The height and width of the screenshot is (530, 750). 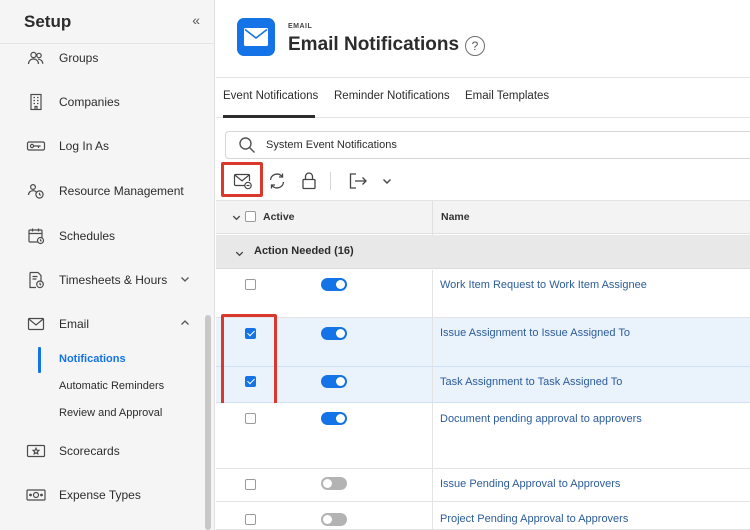 What do you see at coordinates (87, 236) in the screenshot?
I see `sidebar-item-label: Schedules` at bounding box center [87, 236].